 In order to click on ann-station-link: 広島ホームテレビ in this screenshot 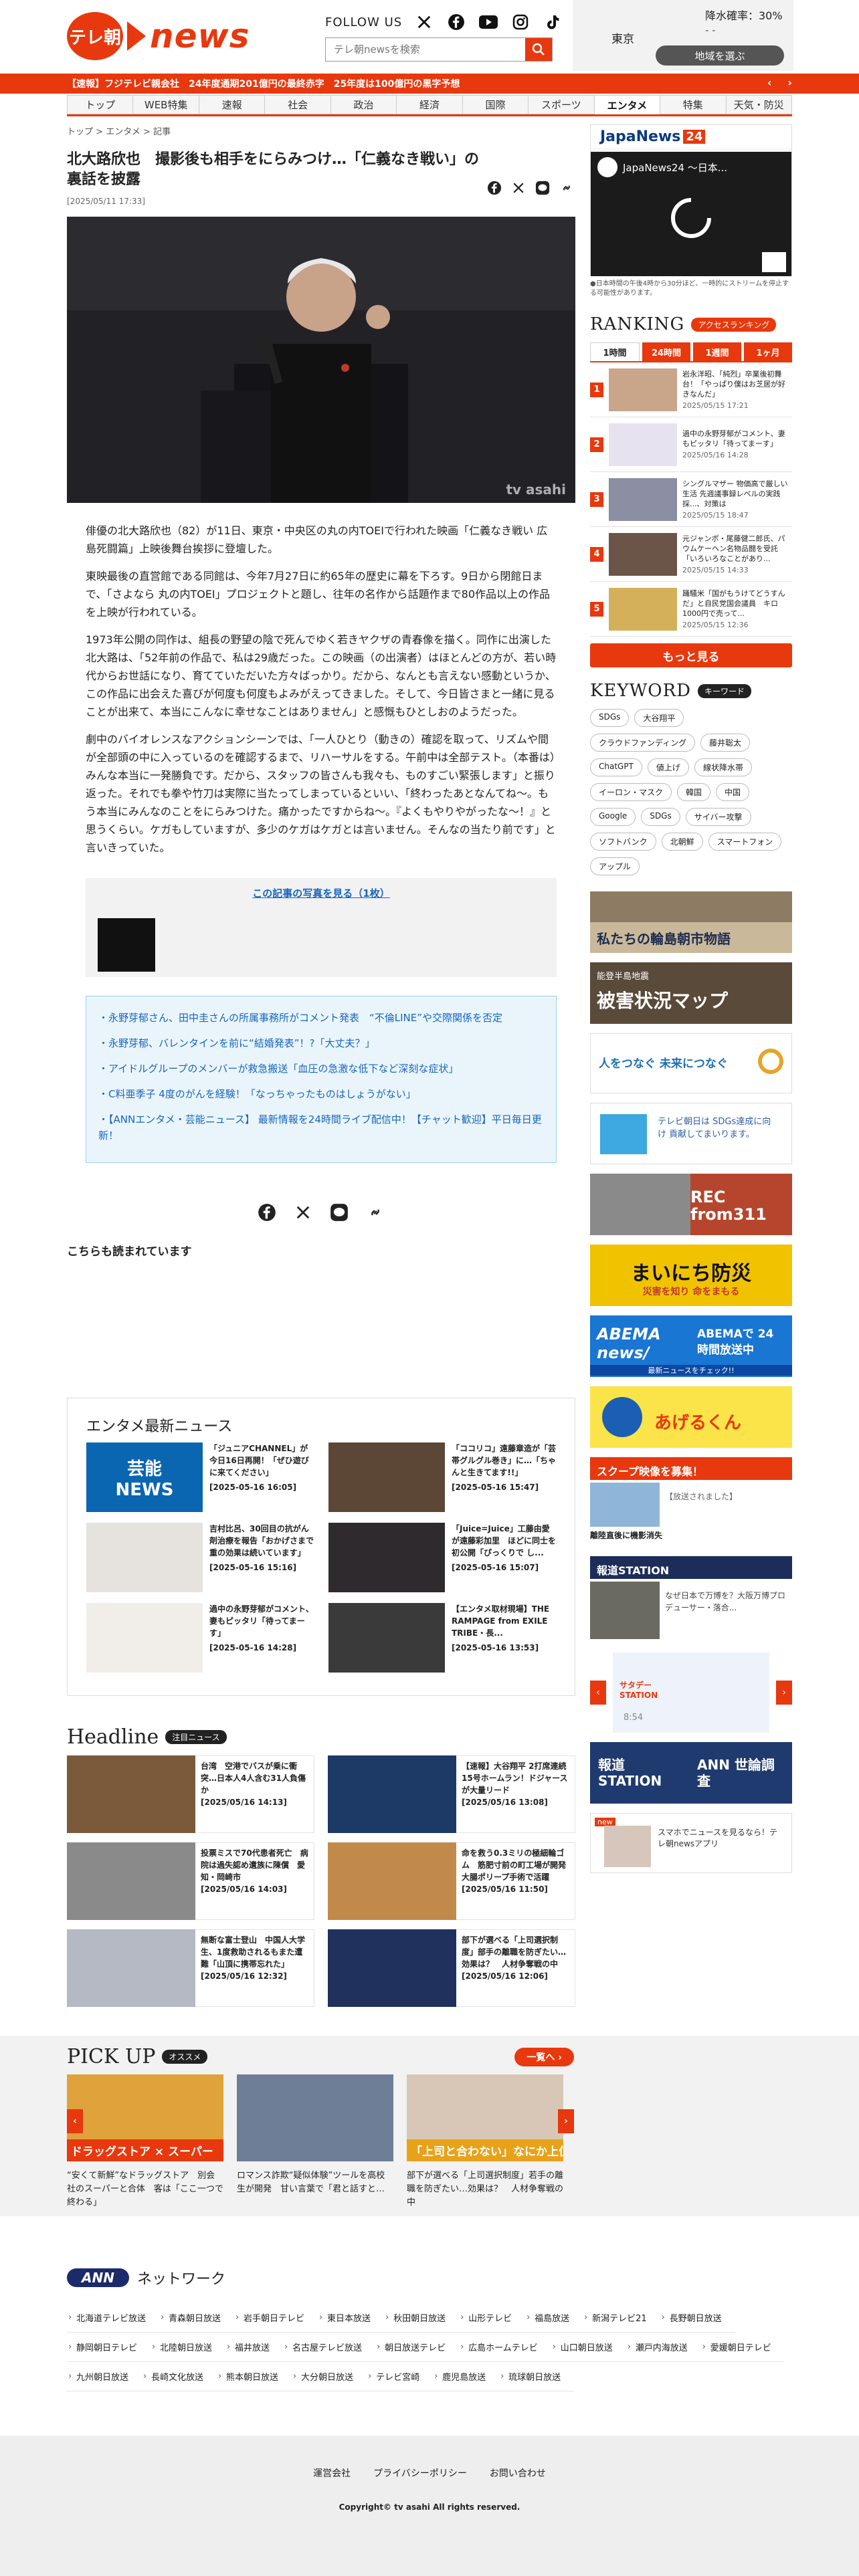, I will do `click(505, 2347)`.